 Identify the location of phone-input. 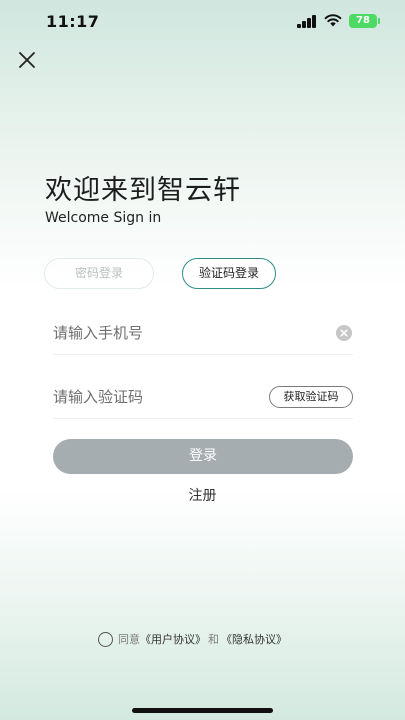
(158, 333).